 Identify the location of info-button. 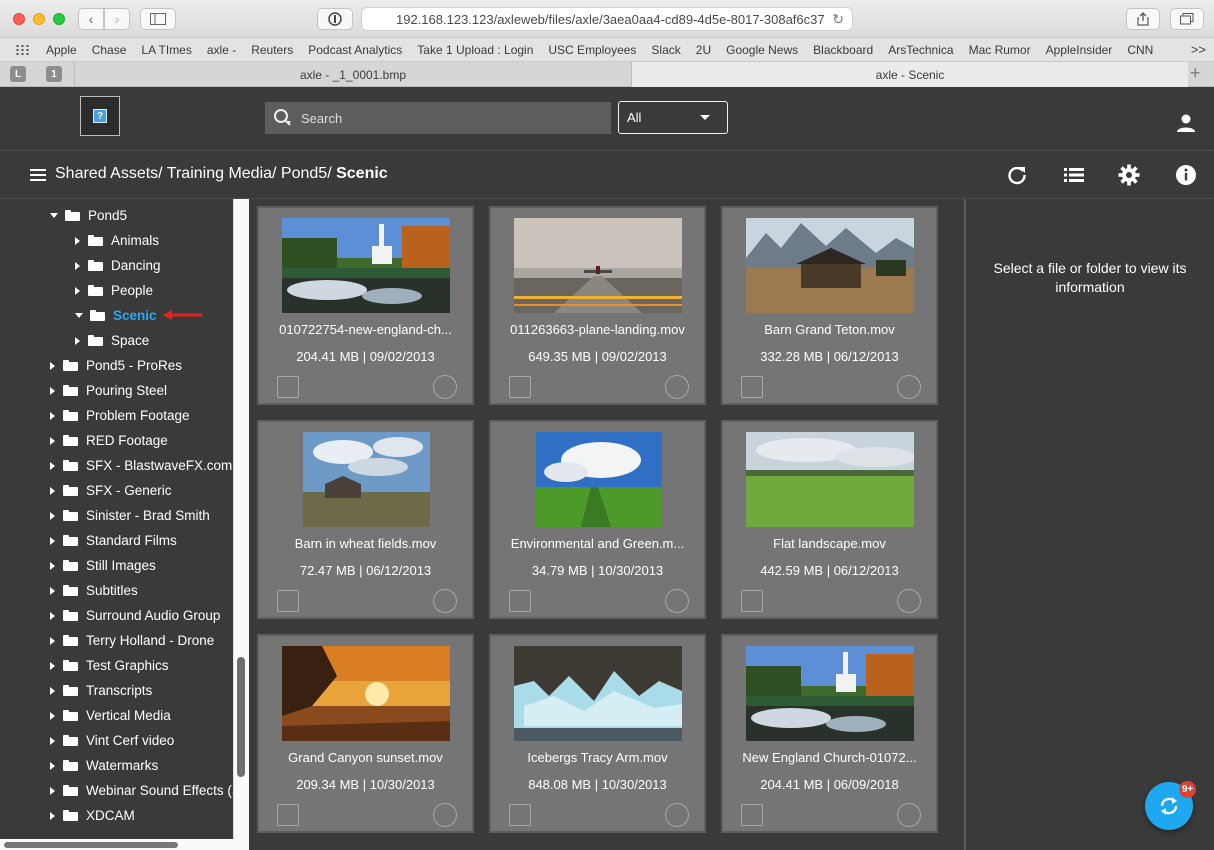
(1186, 175).